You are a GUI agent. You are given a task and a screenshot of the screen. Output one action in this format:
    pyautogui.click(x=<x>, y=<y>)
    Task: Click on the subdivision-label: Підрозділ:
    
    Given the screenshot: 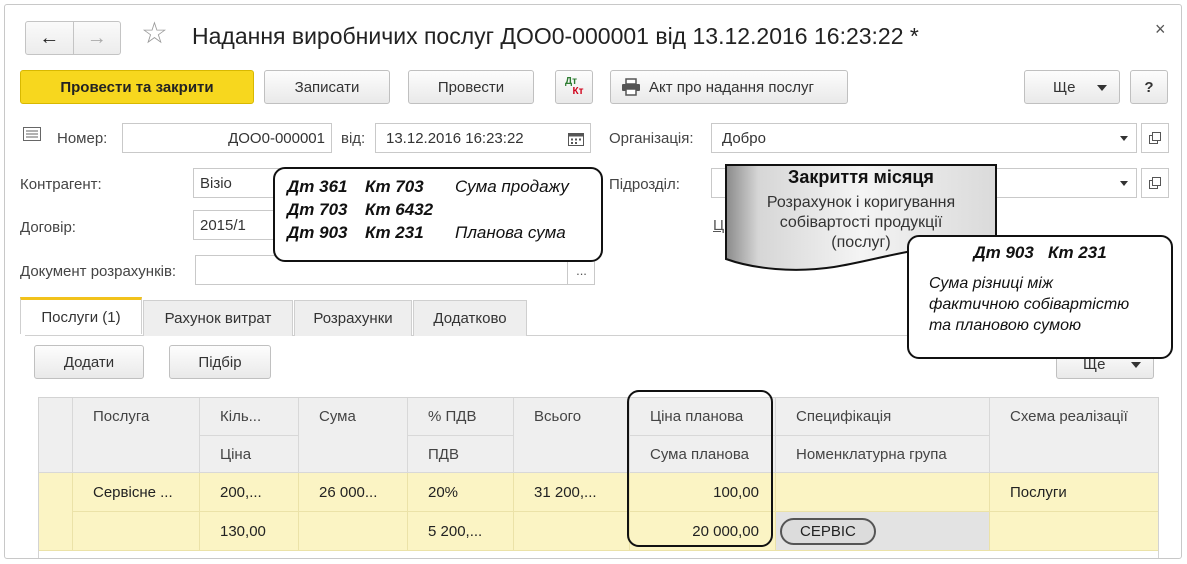 What is the action you would take?
    pyautogui.click(x=644, y=184)
    